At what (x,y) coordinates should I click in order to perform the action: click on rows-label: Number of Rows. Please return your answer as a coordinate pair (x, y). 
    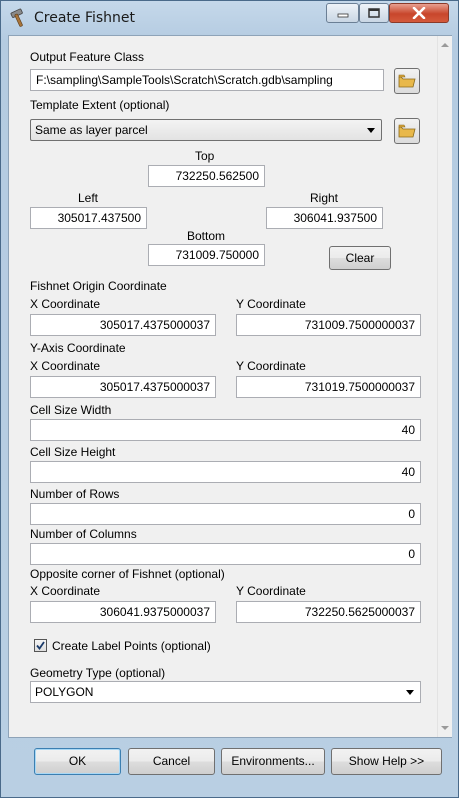
    Looking at the image, I should click on (75, 494).